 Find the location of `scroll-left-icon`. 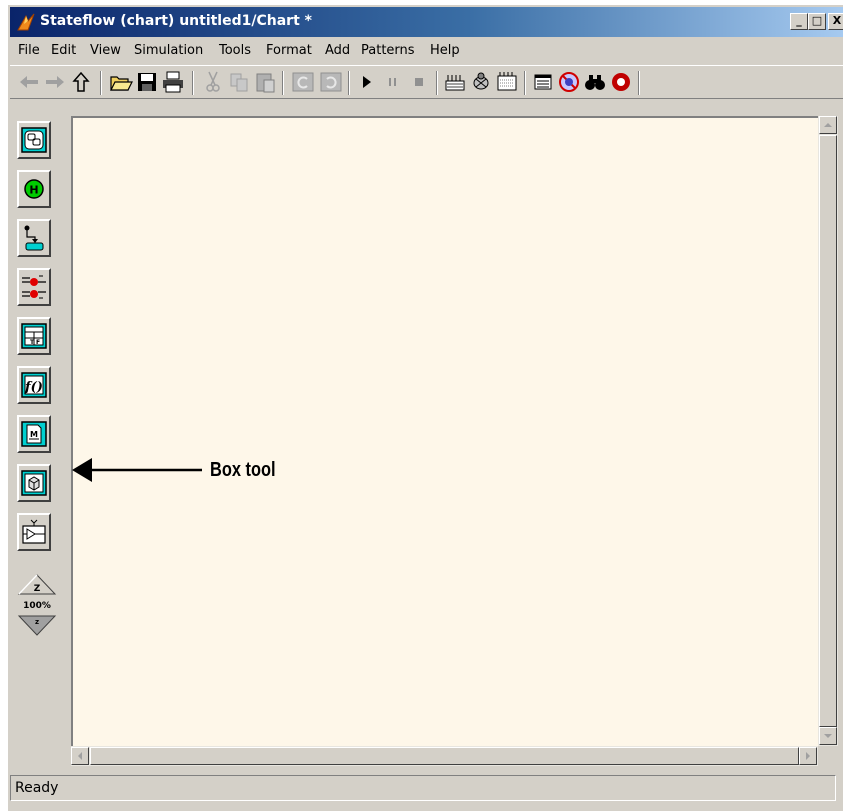

scroll-left-icon is located at coordinates (80, 756).